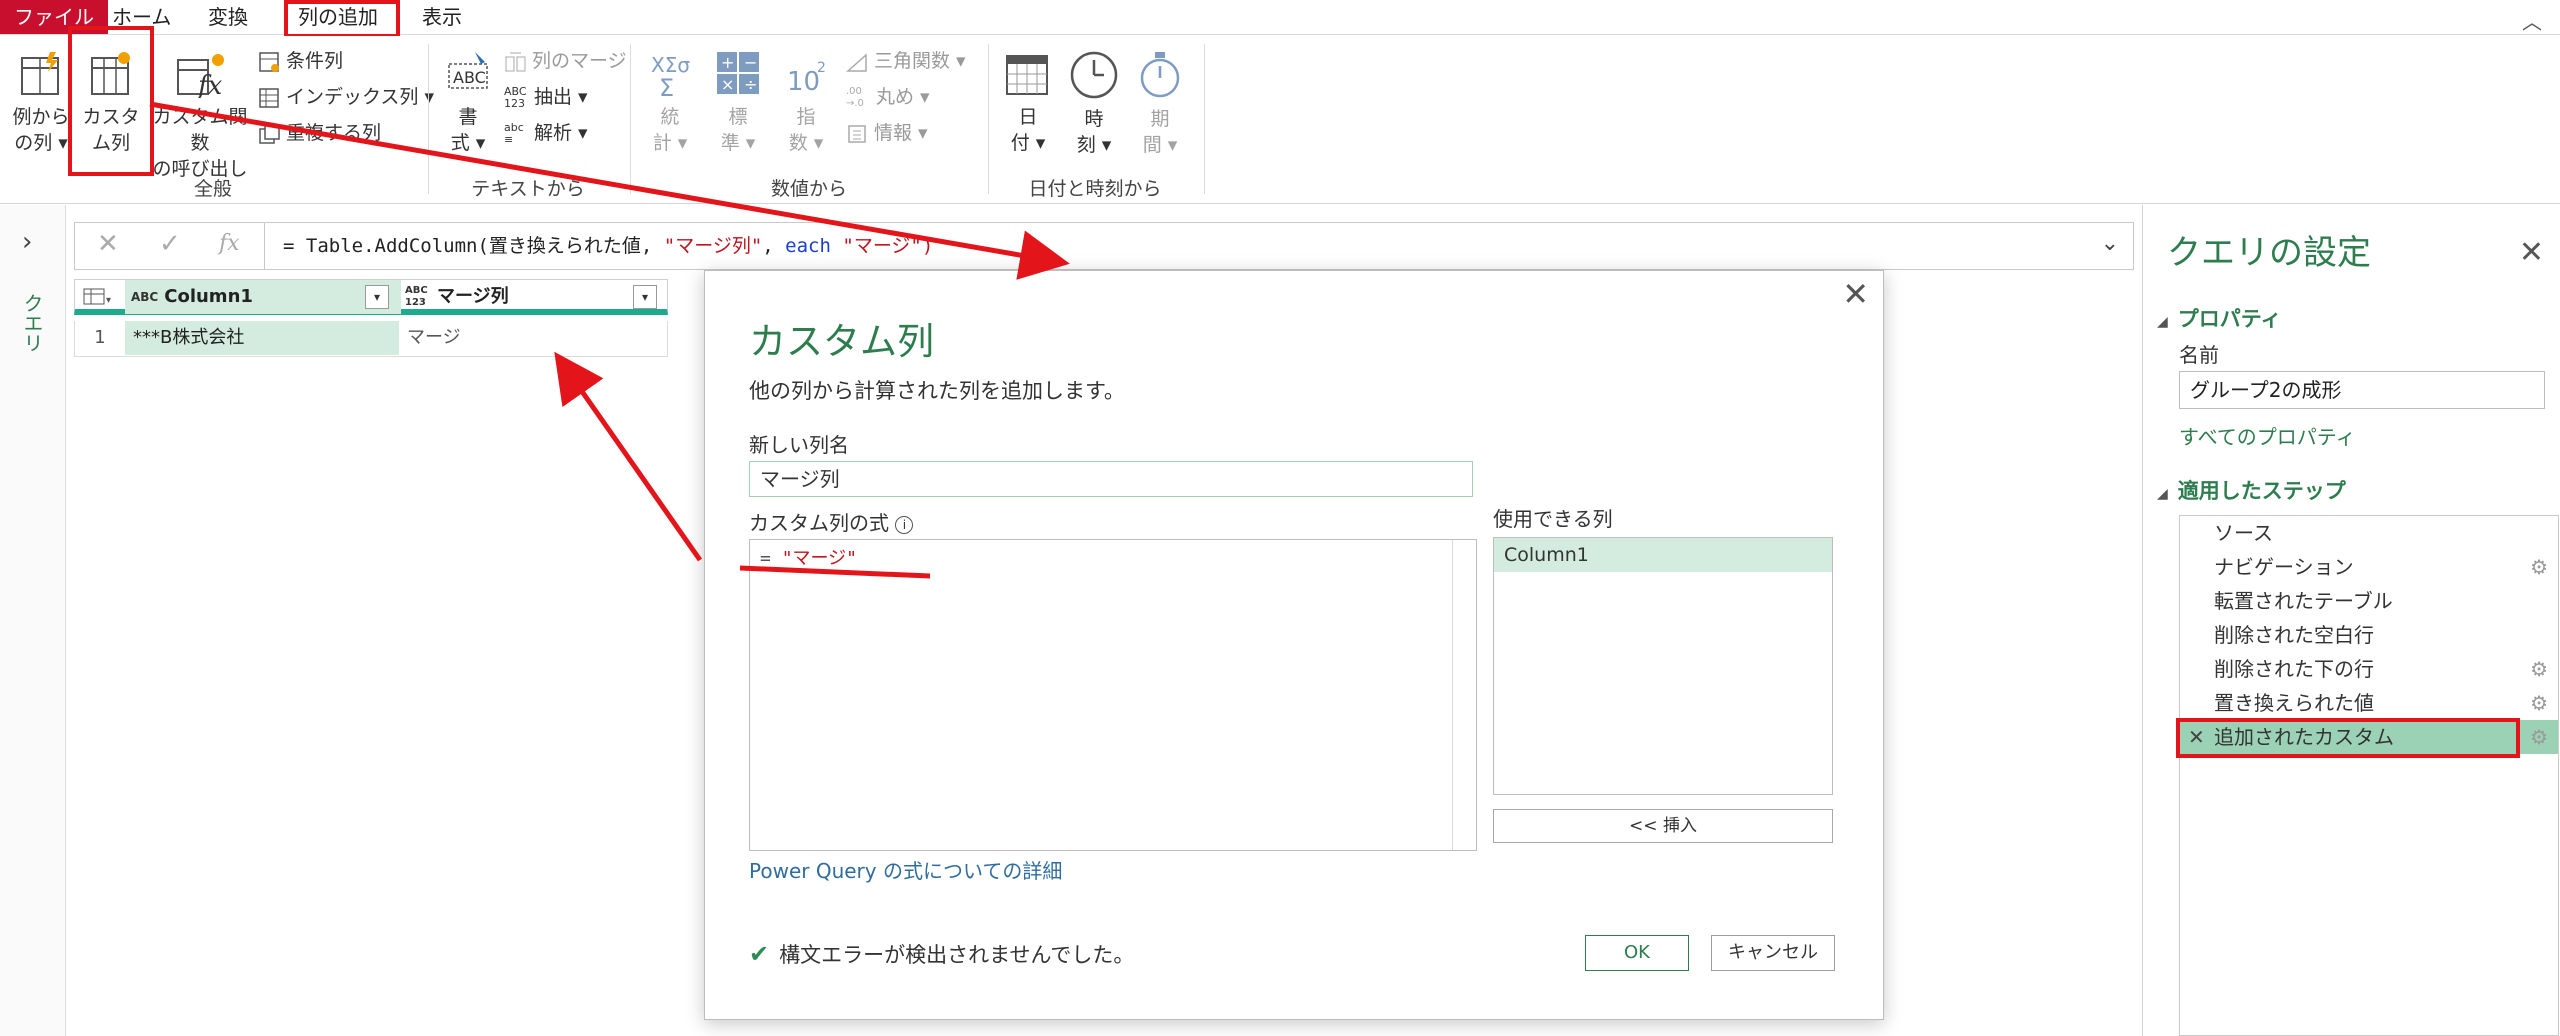 Image resolution: width=2560 pixels, height=1036 pixels. Describe the element at coordinates (300, 61) in the screenshot. I see `conditional-column-button: 条件列` at that location.